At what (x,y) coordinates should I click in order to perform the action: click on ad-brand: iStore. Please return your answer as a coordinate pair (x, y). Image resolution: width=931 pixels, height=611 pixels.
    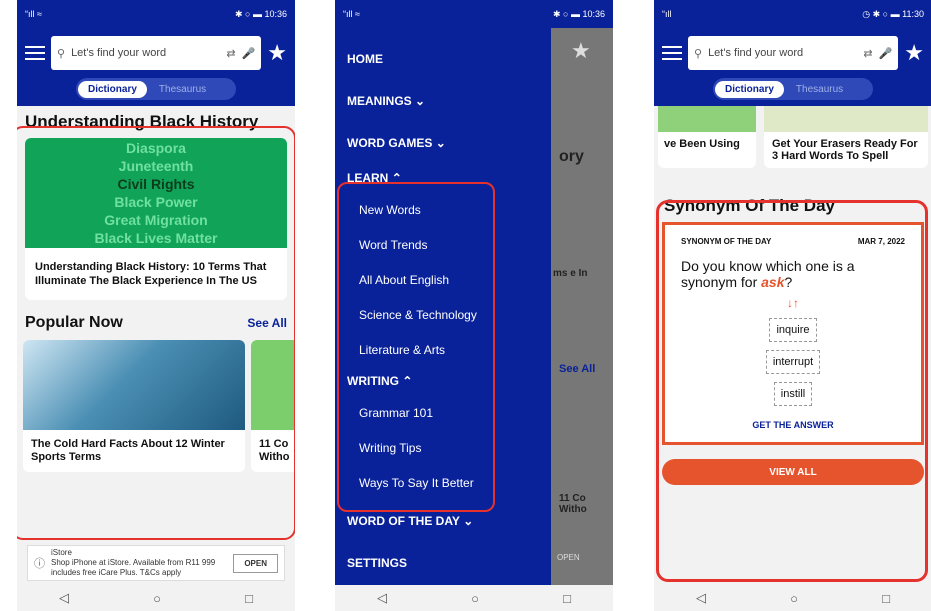
    Looking at the image, I should click on (61, 552).